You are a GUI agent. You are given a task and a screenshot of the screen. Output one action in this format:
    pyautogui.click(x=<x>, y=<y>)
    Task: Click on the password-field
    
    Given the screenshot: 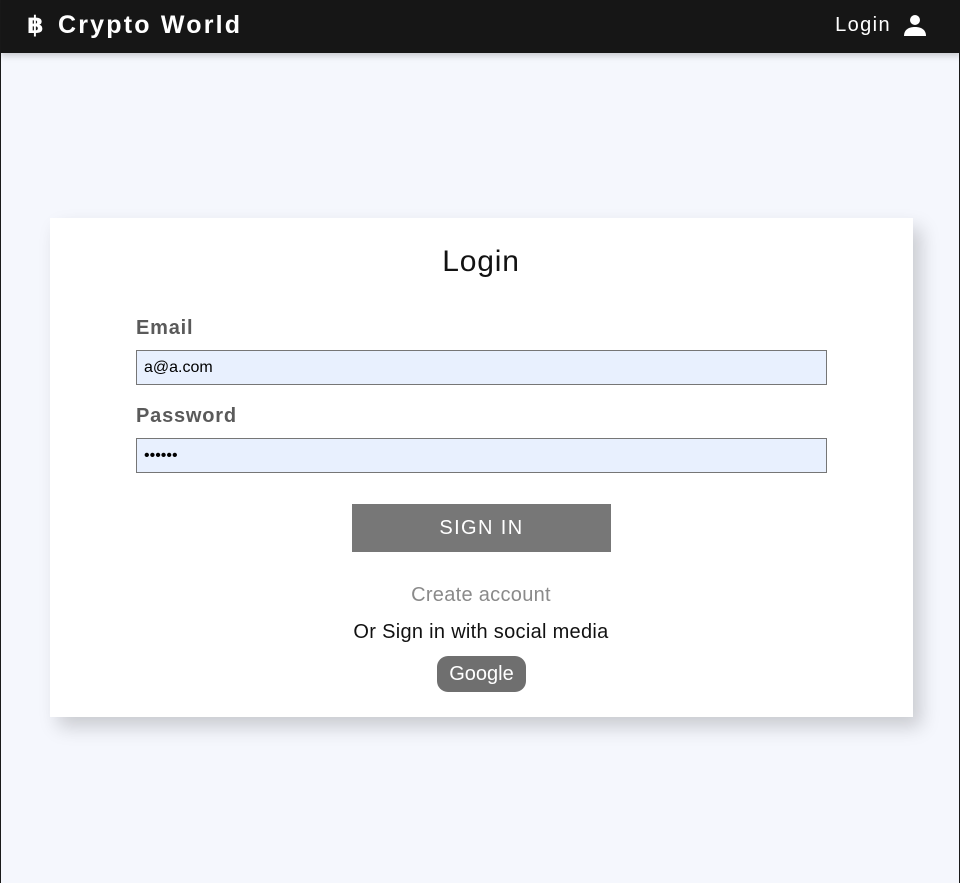 What is the action you would take?
    pyautogui.click(x=481, y=455)
    